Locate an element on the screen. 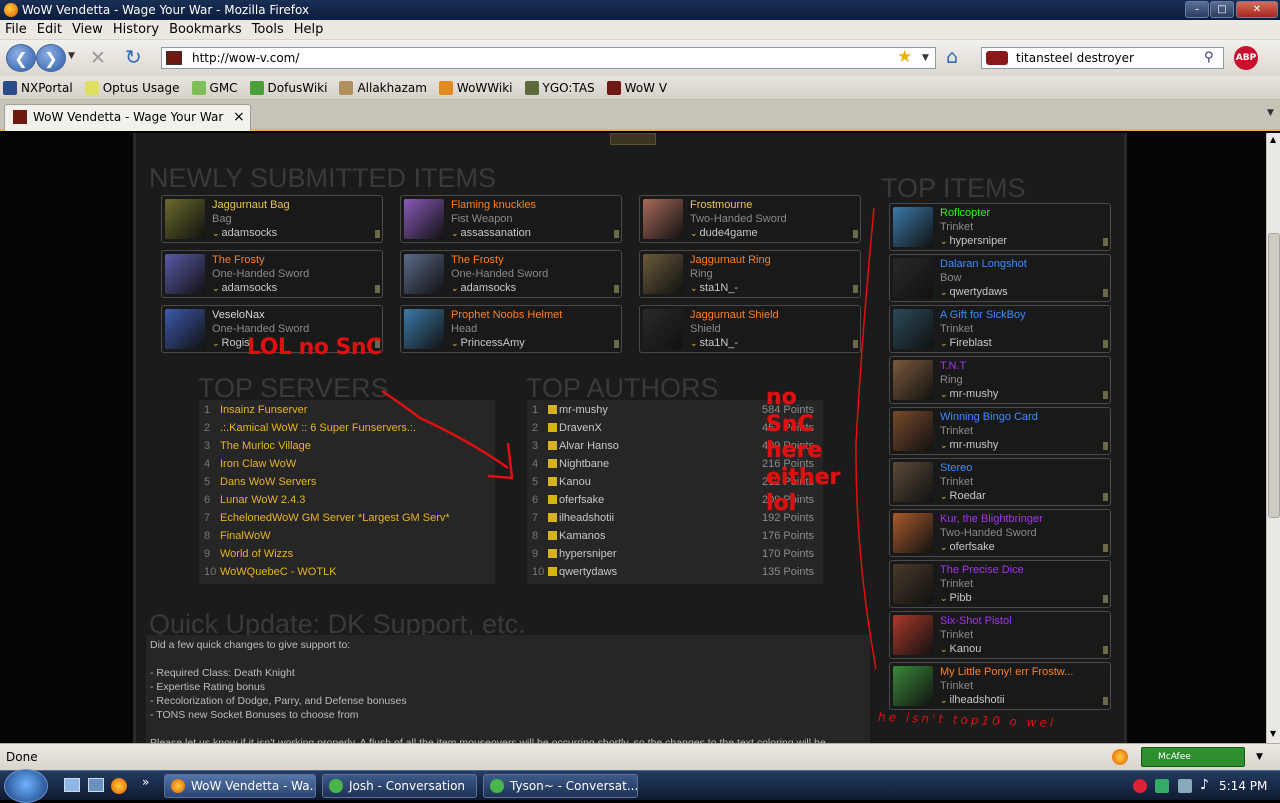 The width and height of the screenshot is (1280, 803). menu-history: History is located at coordinates (136, 30).